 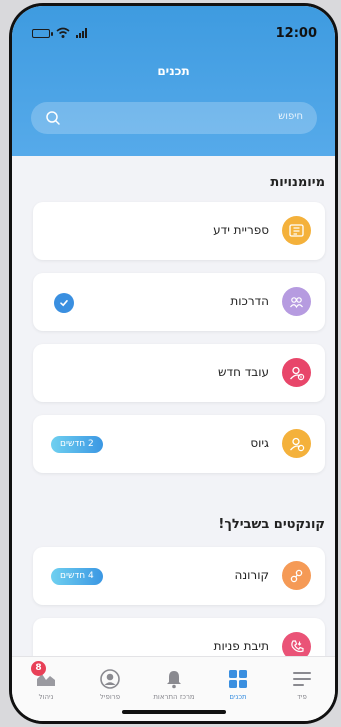 What do you see at coordinates (174, 712) in the screenshot?
I see `home-indicator` at bounding box center [174, 712].